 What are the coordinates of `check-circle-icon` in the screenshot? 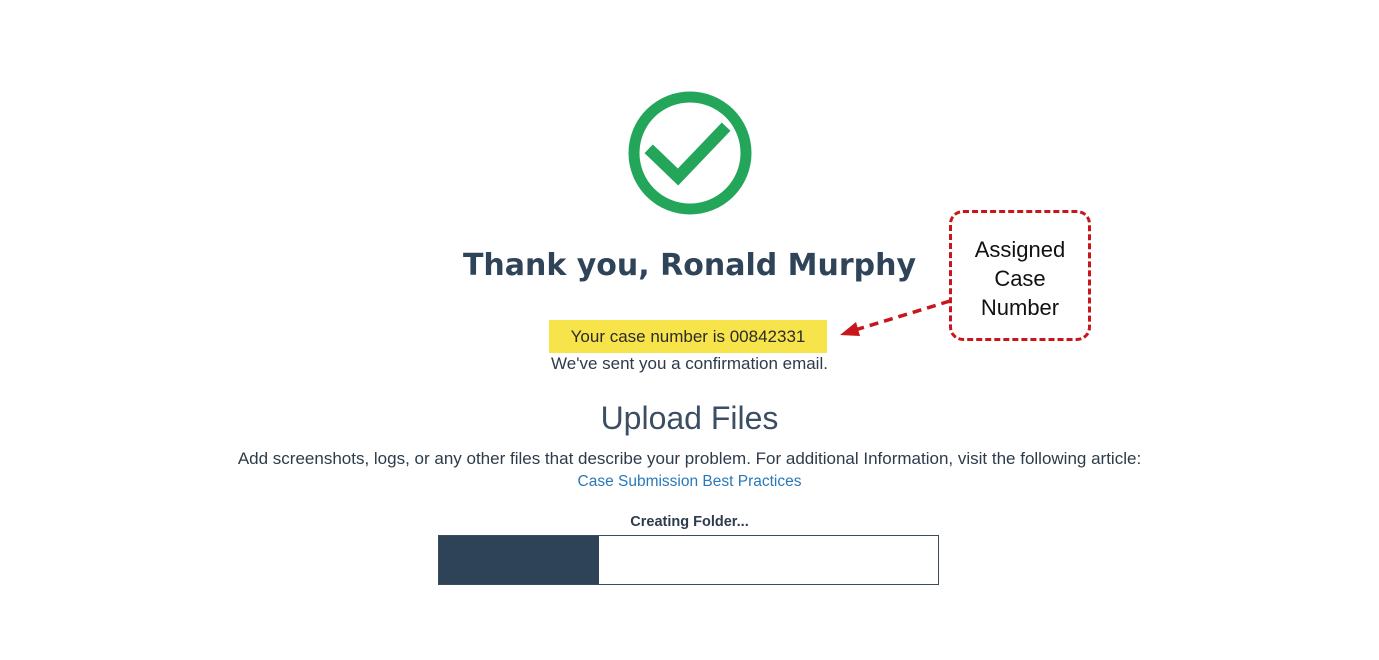 It's located at (690, 153).